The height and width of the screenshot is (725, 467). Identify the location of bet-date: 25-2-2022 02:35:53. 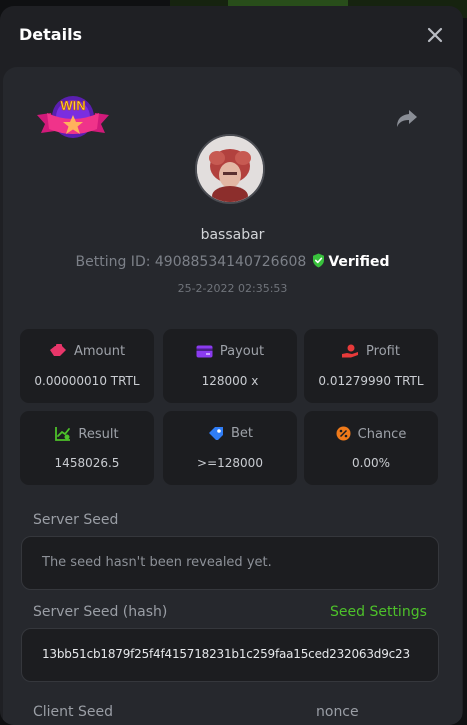
(232, 288).